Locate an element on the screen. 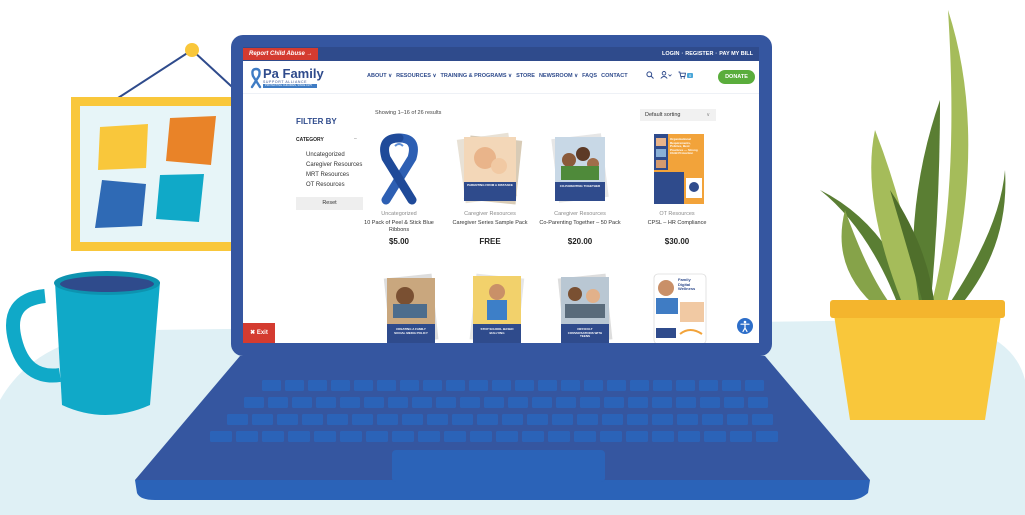  product-name: Caregiver Series Sample Pack is located at coordinates (490, 227).